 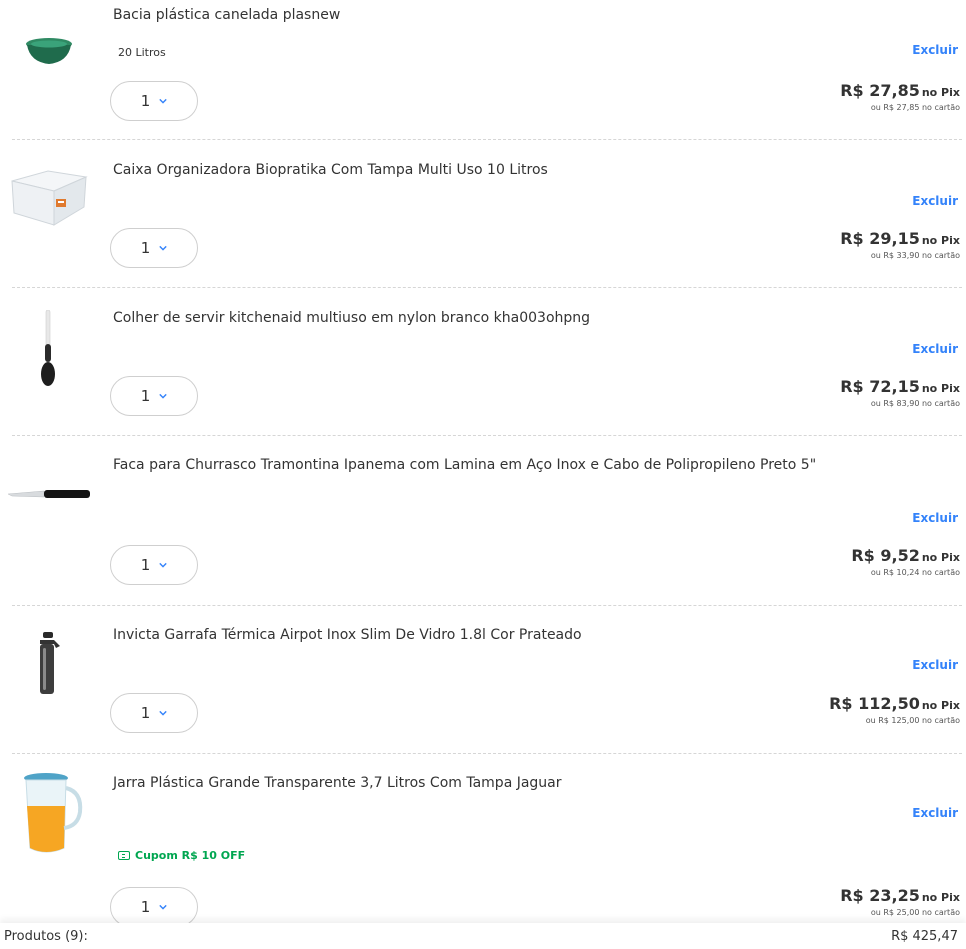 I want to click on pix-price: R$ 9,52, so click(x=885, y=555).